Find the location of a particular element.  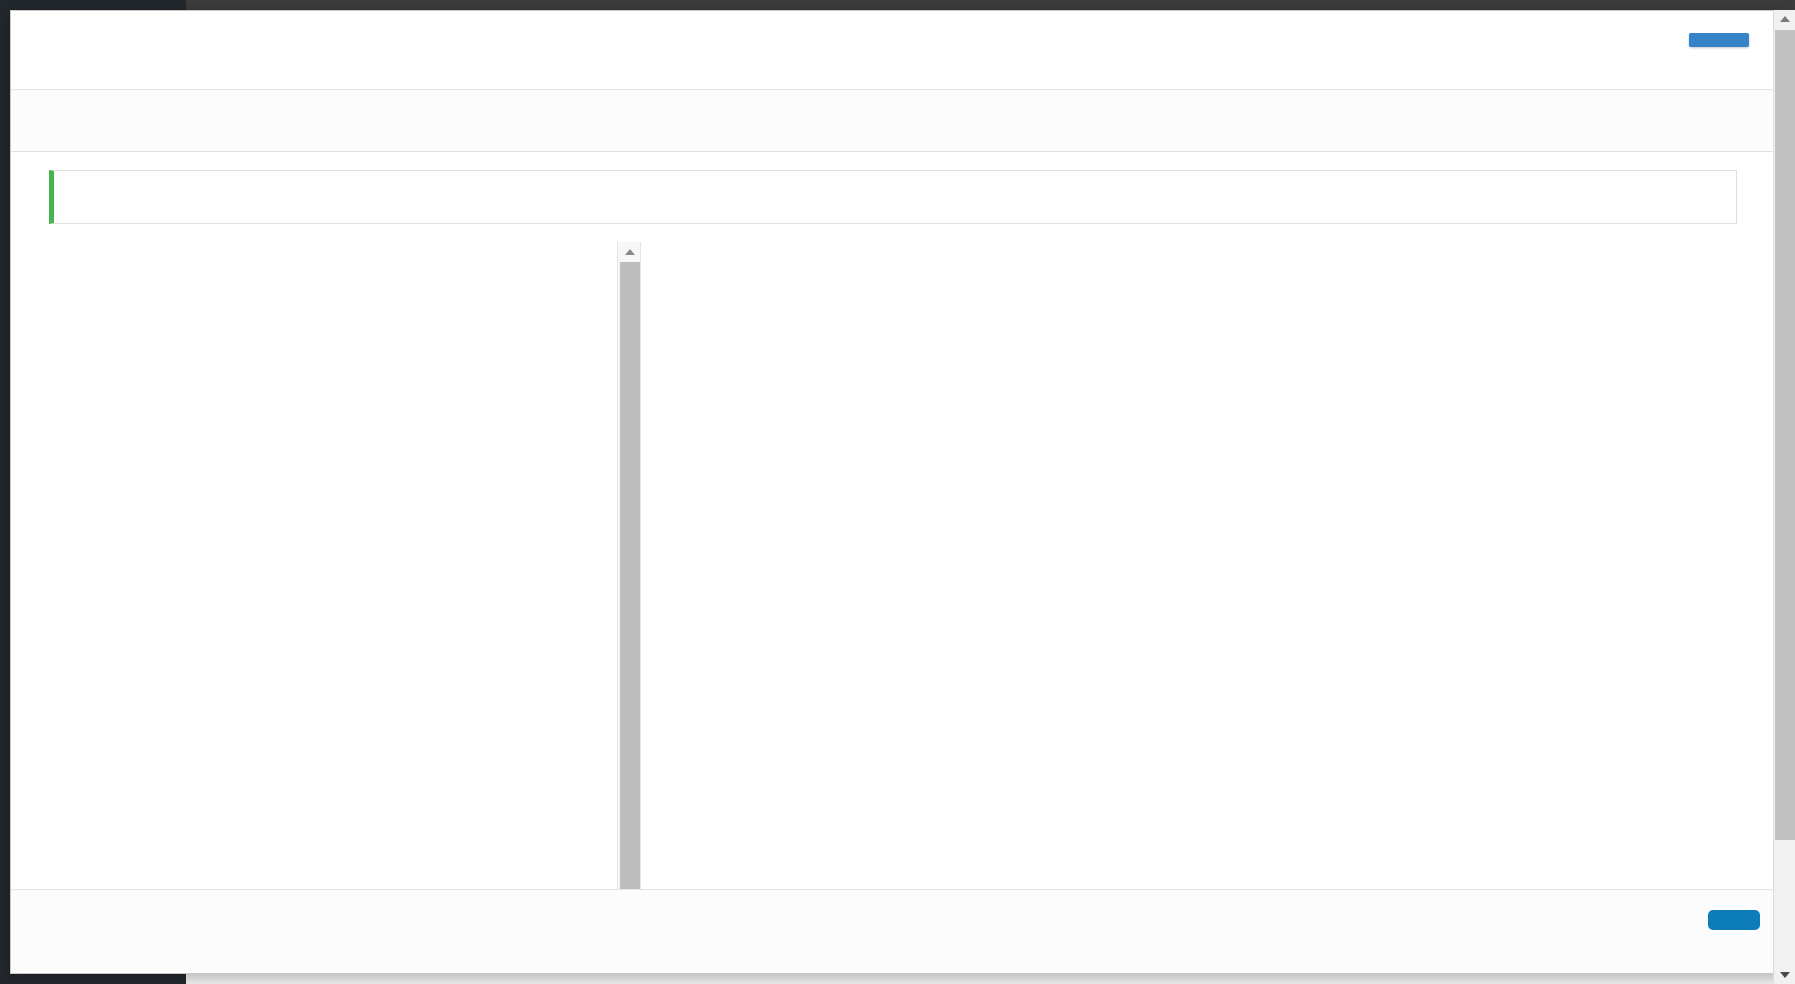

help-button is located at coordinates (1719, 40).